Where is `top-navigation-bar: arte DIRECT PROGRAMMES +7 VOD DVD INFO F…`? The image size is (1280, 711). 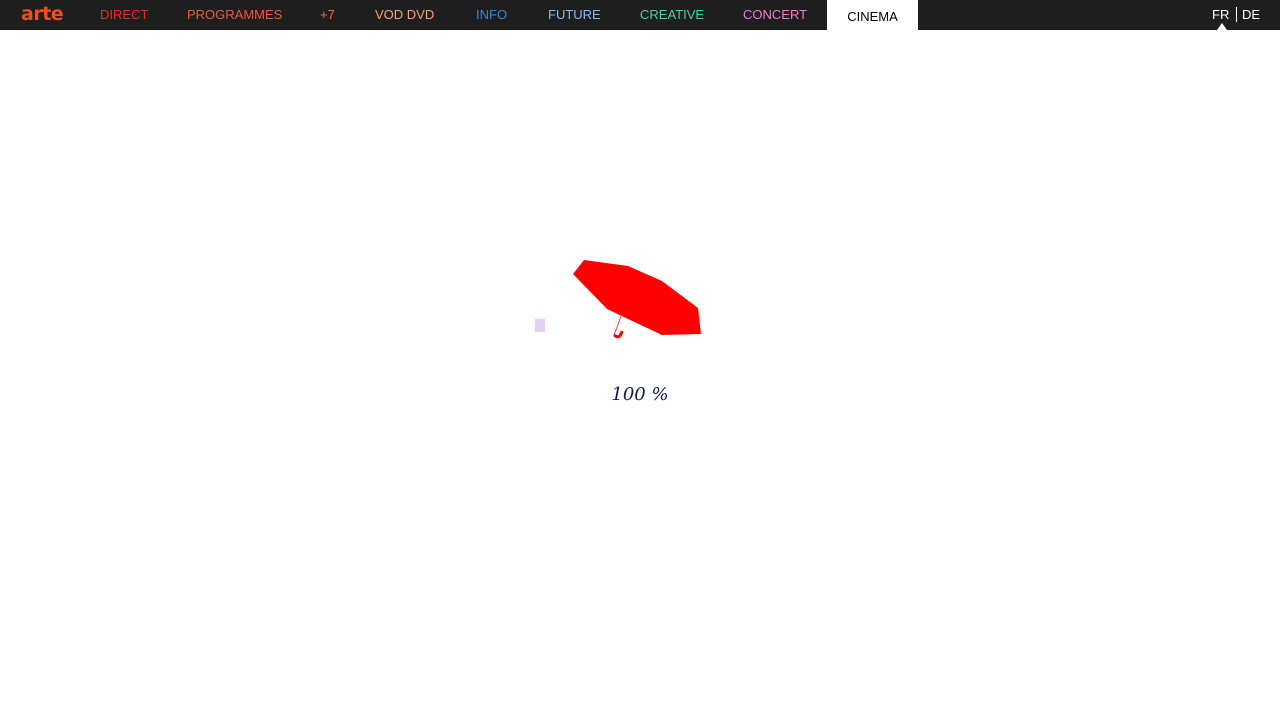 top-navigation-bar: arte DIRECT PROGRAMMES +7 VOD DVD INFO F… is located at coordinates (640, 15).